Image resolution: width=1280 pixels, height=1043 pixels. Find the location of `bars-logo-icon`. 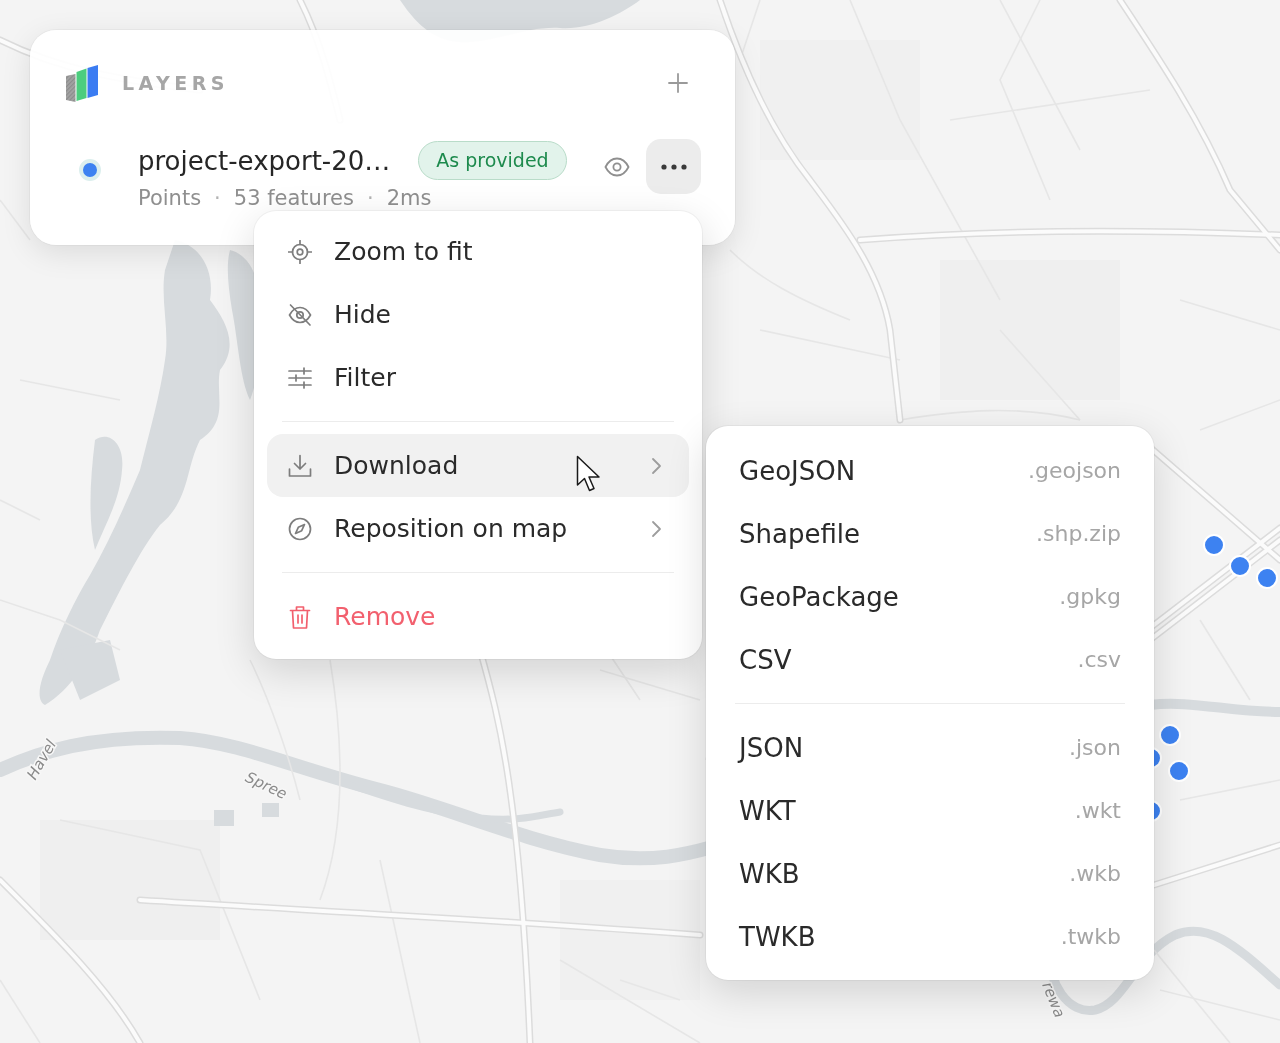

bars-logo-icon is located at coordinates (82, 83).